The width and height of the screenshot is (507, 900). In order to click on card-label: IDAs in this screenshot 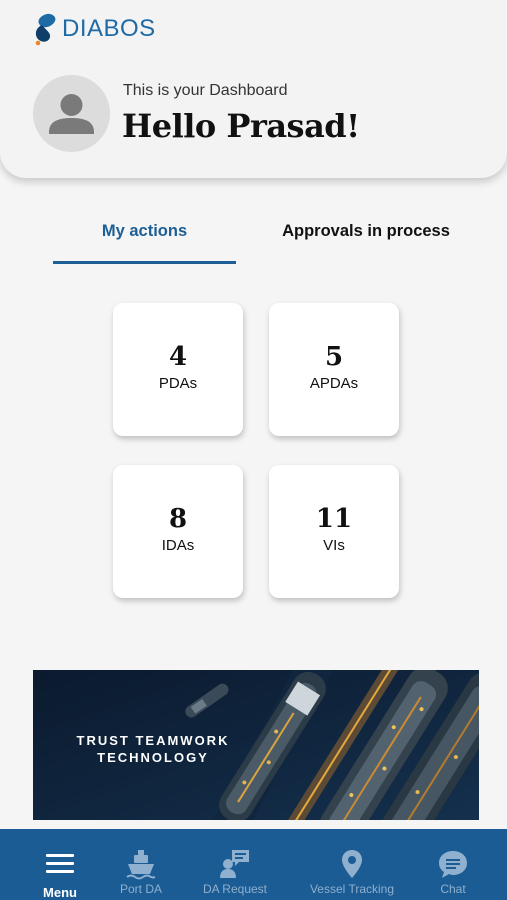, I will do `click(178, 545)`.